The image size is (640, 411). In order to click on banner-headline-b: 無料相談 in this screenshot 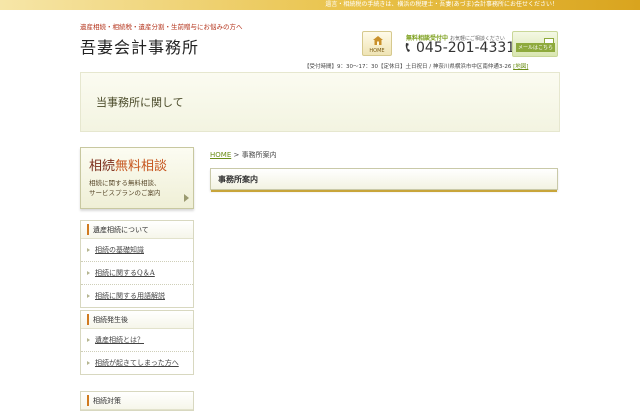, I will do `click(141, 166)`.